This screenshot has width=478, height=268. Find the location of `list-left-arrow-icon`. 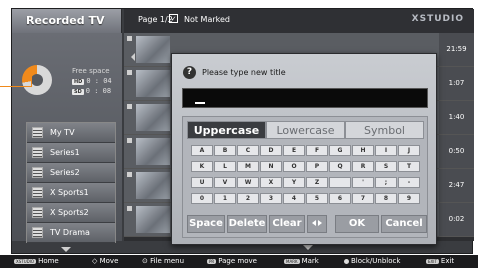

list-left-arrow-icon is located at coordinates (133, 57).